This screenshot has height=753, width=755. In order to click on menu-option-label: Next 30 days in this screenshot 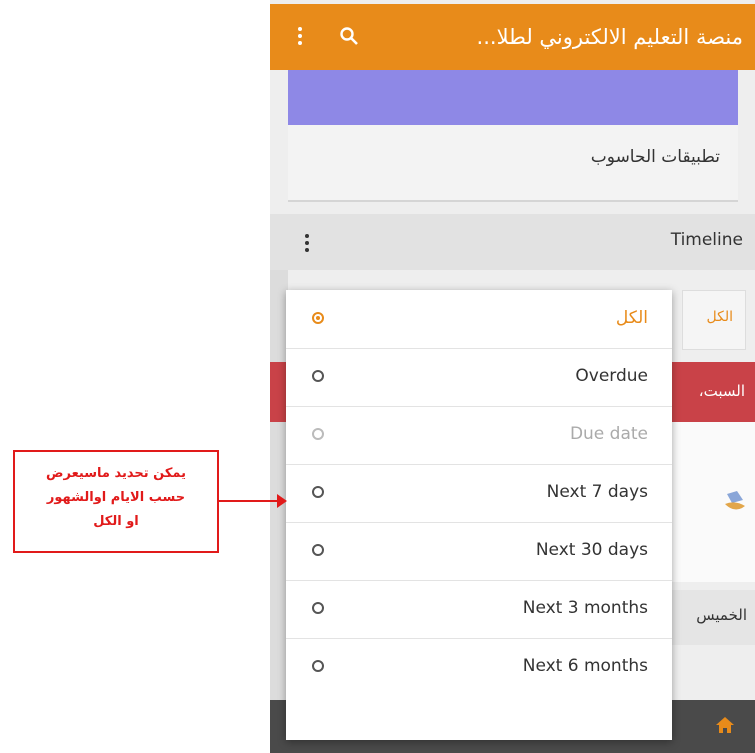, I will do `click(591, 550)`.